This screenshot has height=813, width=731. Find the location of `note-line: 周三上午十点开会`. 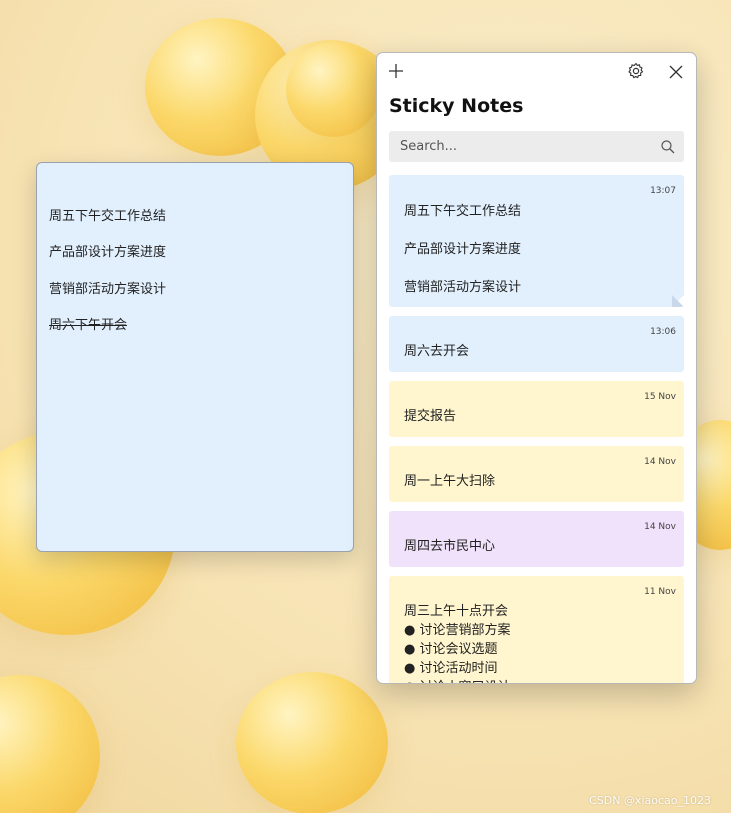

note-line: 周三上午十点开会 is located at coordinates (456, 611).